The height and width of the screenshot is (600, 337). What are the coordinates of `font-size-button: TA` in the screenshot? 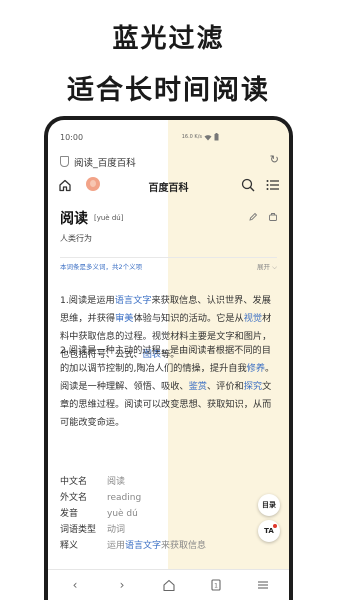 It's located at (269, 531).